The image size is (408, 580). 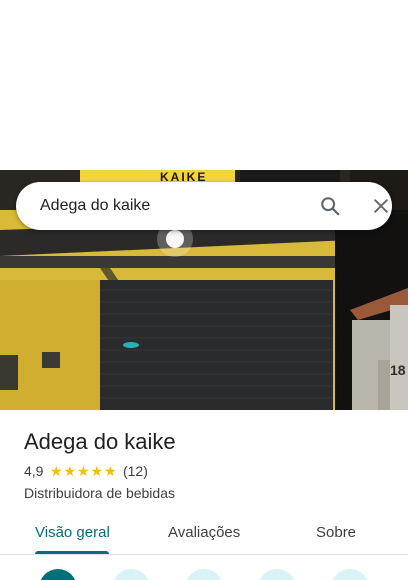 What do you see at coordinates (336, 533) in the screenshot?
I see `tab-about: Sobre` at bounding box center [336, 533].